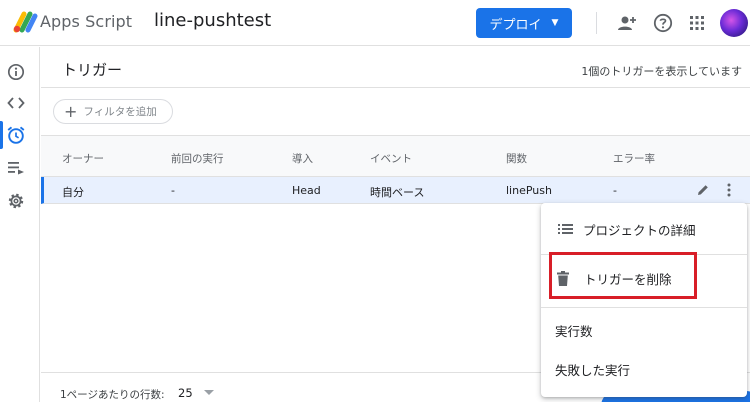  Describe the element at coordinates (212, 20) in the screenshot. I see `project-name: line-pushtest` at that location.